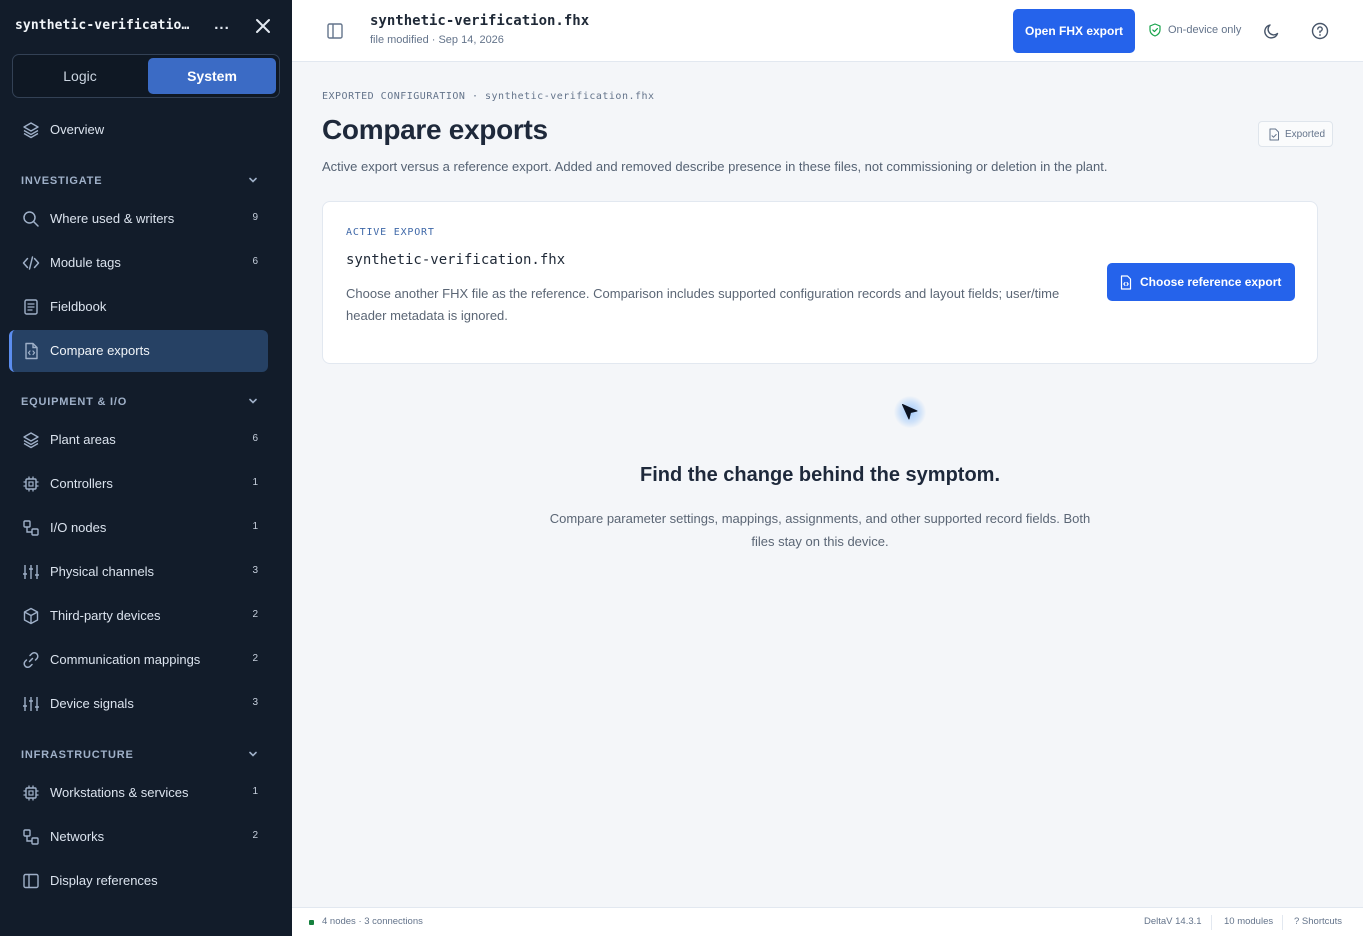 The image size is (1363, 936). What do you see at coordinates (81, 483) in the screenshot?
I see `sidebar-item-label: Controllers` at bounding box center [81, 483].